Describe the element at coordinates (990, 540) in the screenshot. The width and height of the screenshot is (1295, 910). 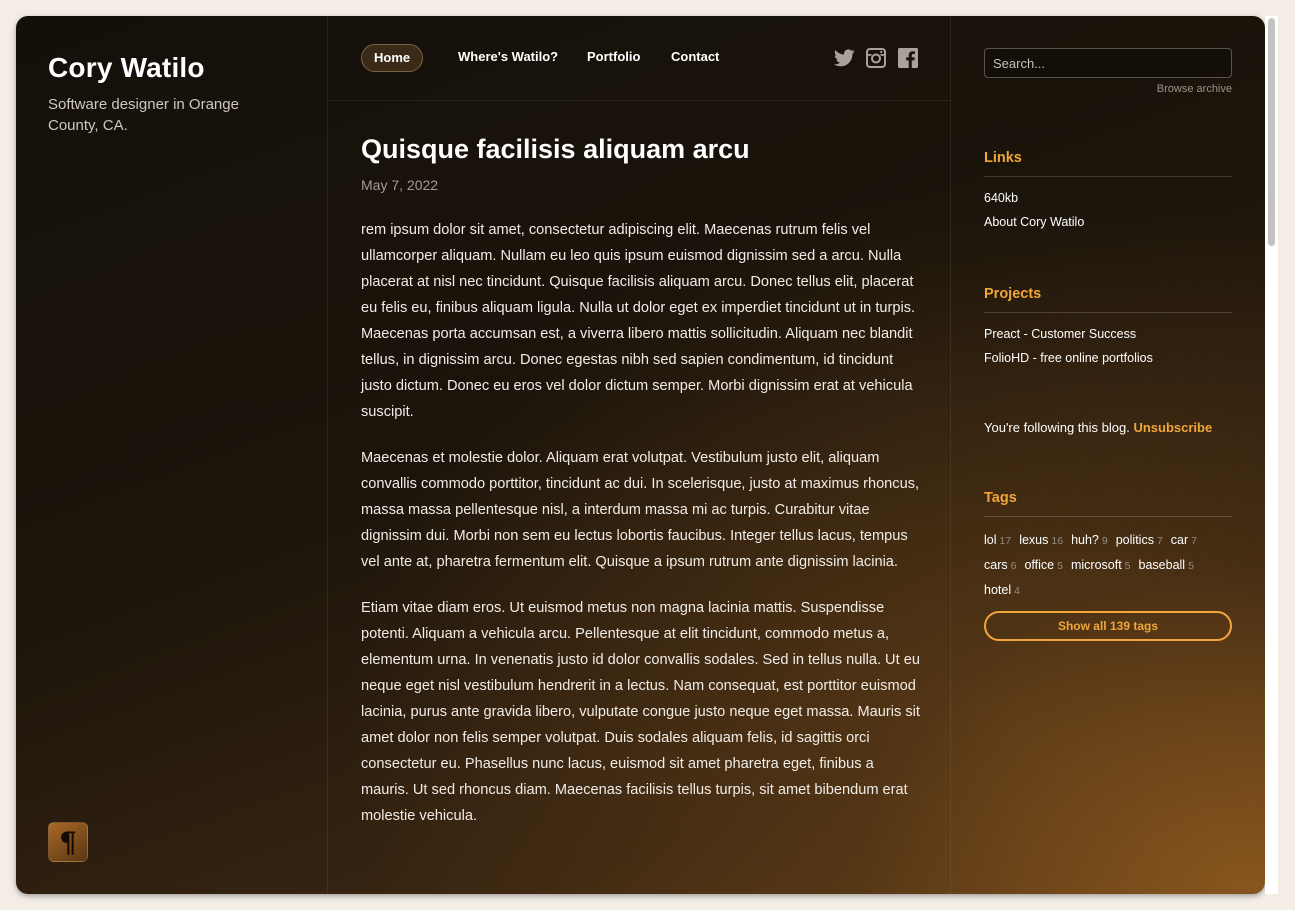
I see `tag-name: lol` at that location.